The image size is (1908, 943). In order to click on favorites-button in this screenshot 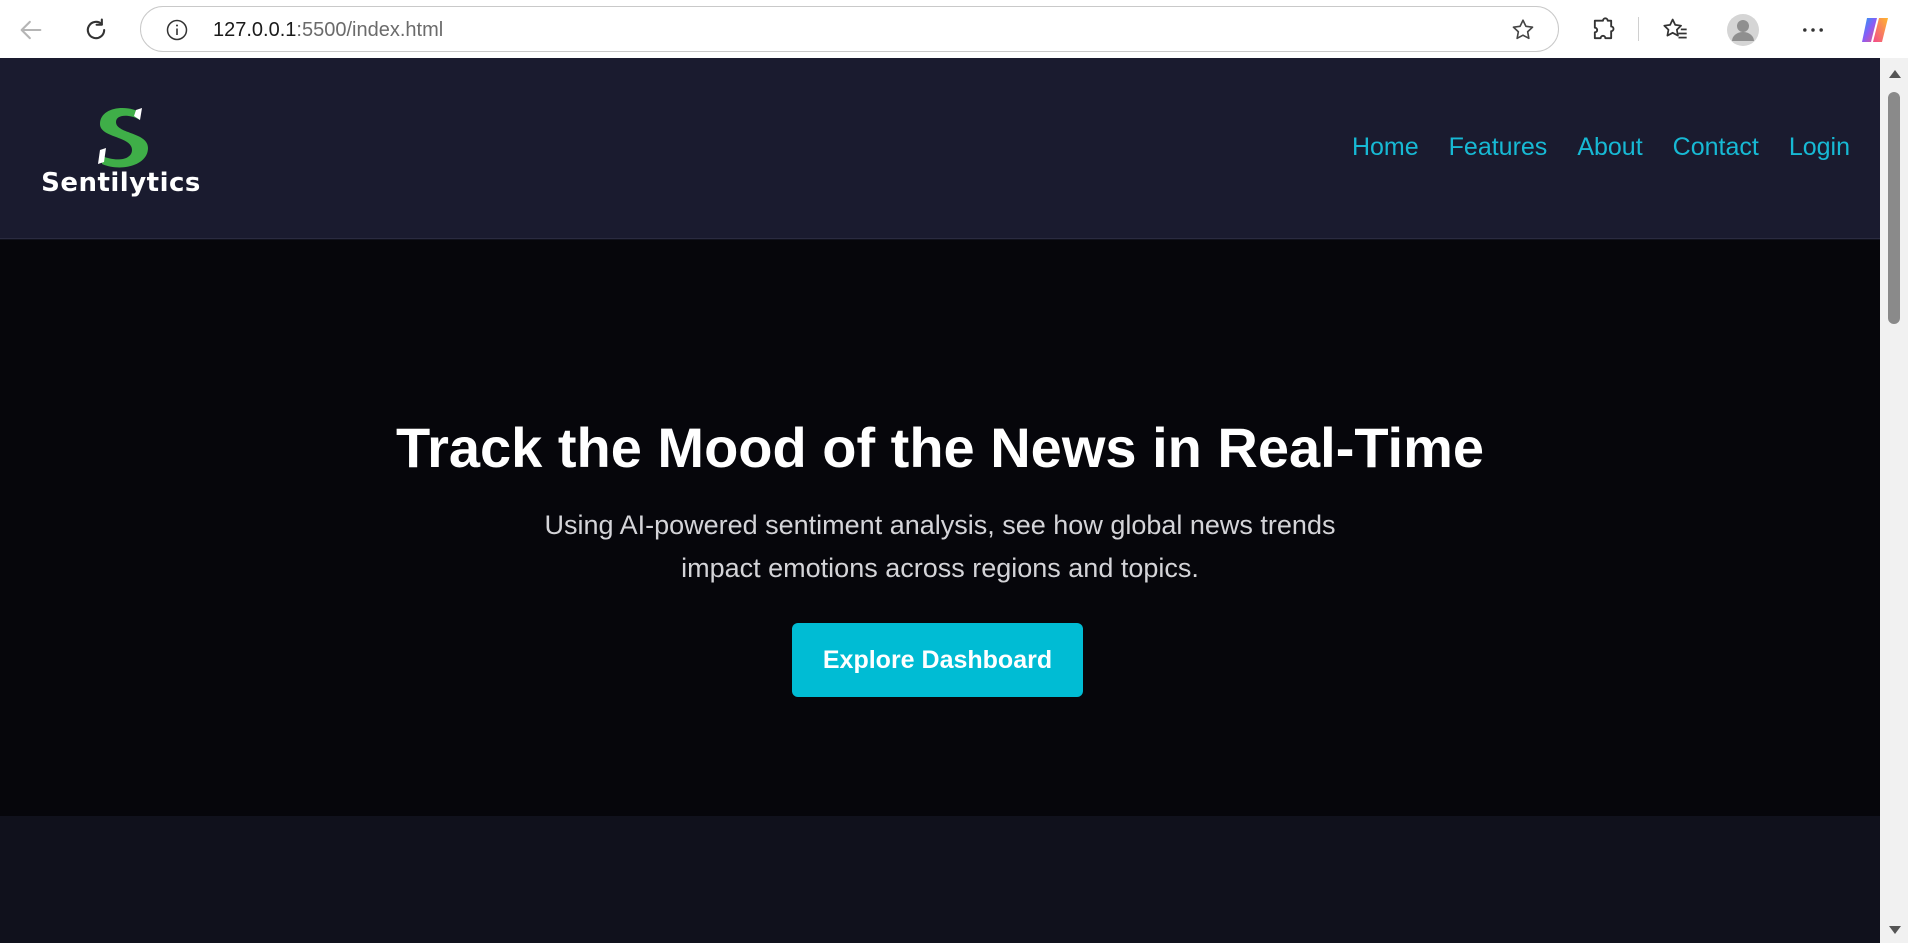, I will do `click(1675, 30)`.